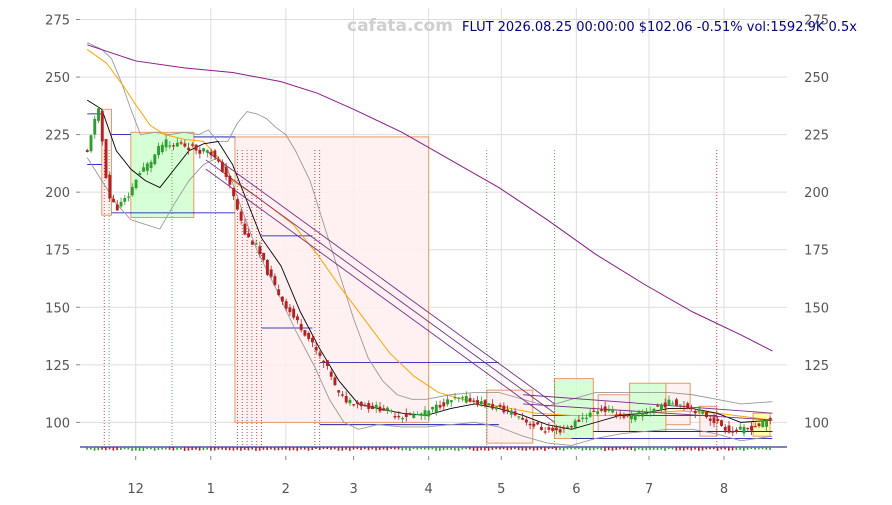 This screenshot has width=892, height=505. What do you see at coordinates (816, 366) in the screenshot?
I see `y-tick-label-right: 125` at bounding box center [816, 366].